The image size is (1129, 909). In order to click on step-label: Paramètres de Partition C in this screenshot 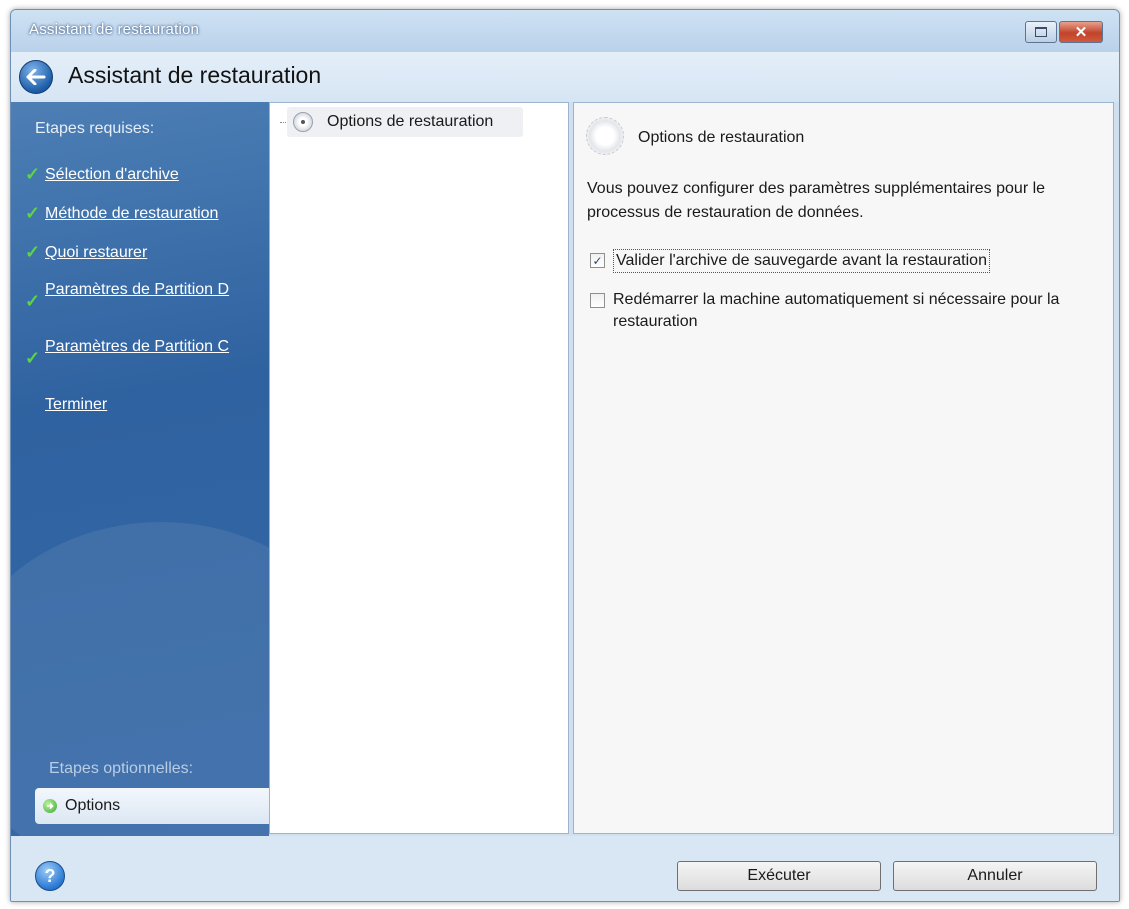, I will do `click(137, 347)`.